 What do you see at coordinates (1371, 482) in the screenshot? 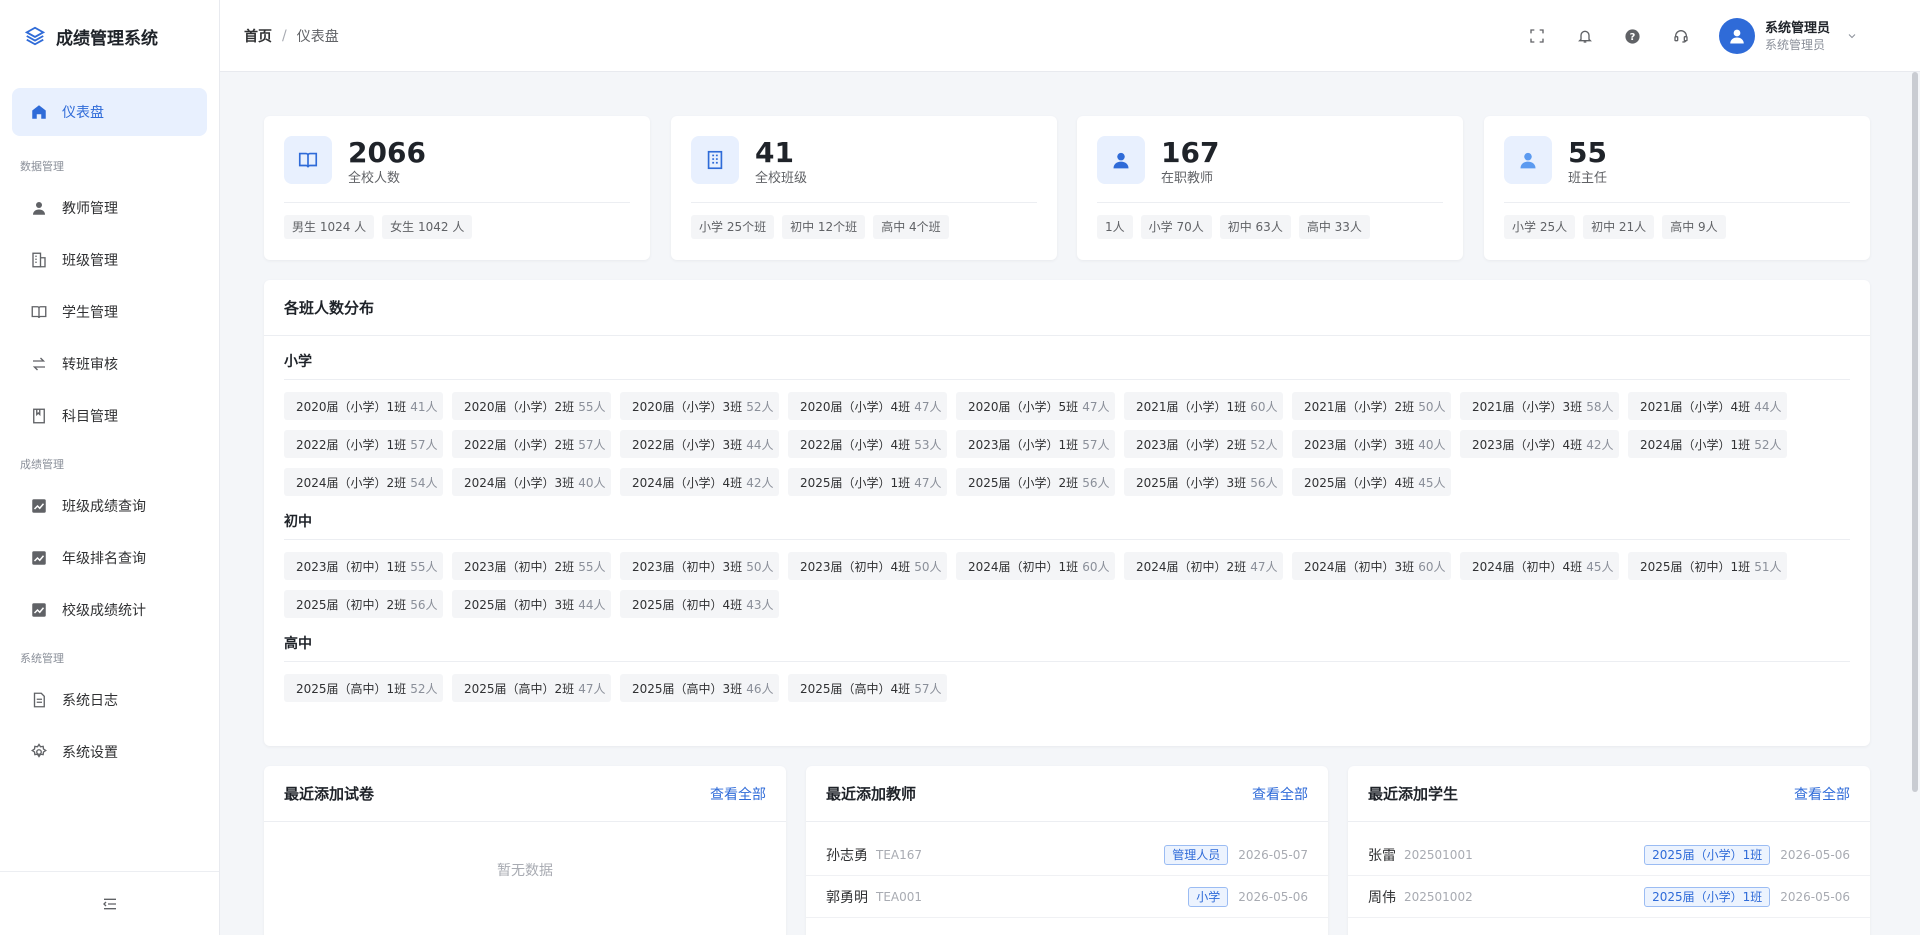
I see `class-tag: 2025届（小学）4班 45人` at bounding box center [1371, 482].